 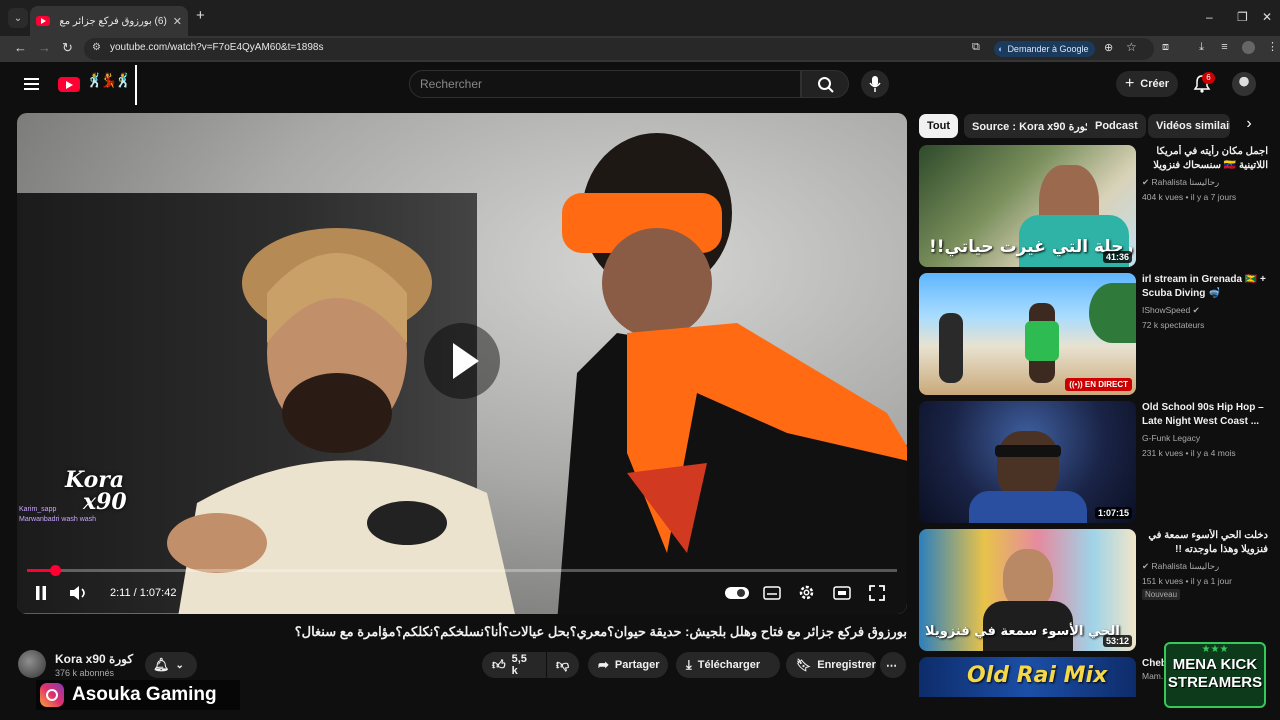 What do you see at coordinates (109, 84) in the screenshot?
I see `youtube-doodle-icon: 🕺💃🕺` at bounding box center [109, 84].